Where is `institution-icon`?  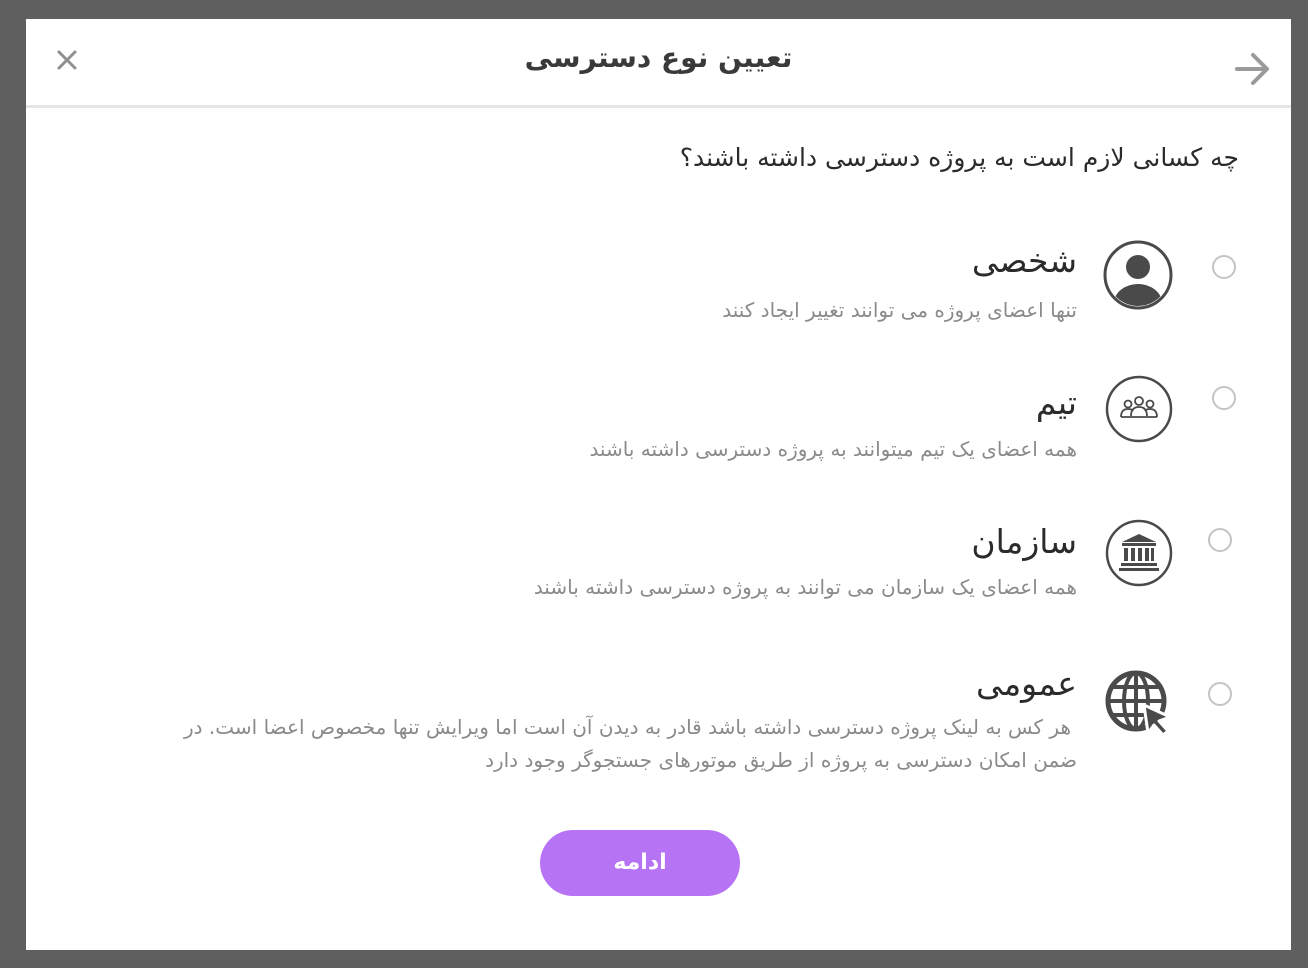 institution-icon is located at coordinates (1139, 553).